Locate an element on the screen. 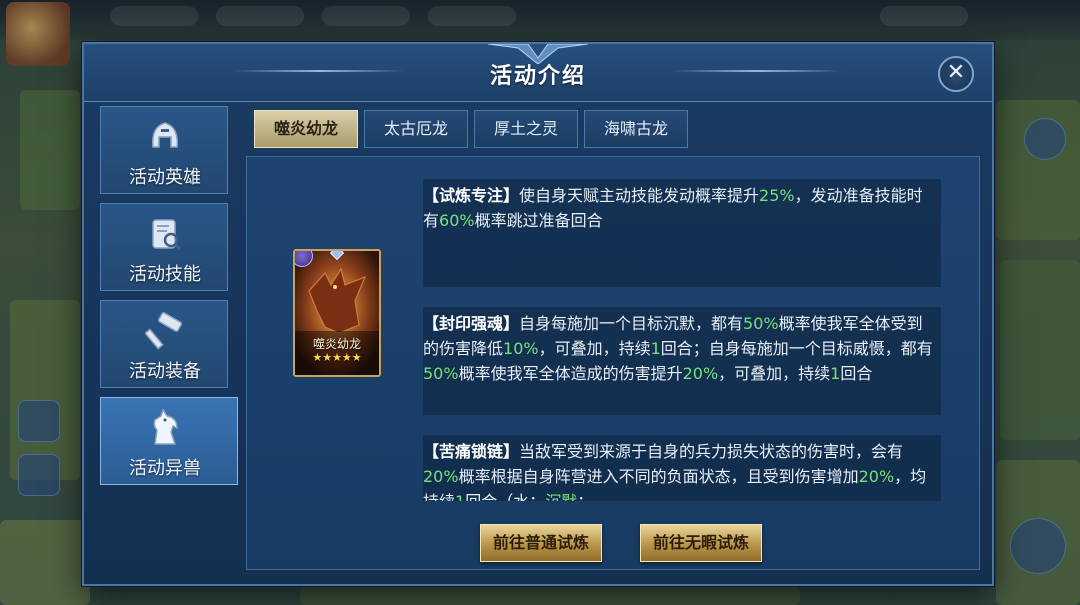 The width and height of the screenshot is (1080, 605). skill-title: 【试炼专注】 is located at coordinates (471, 195).